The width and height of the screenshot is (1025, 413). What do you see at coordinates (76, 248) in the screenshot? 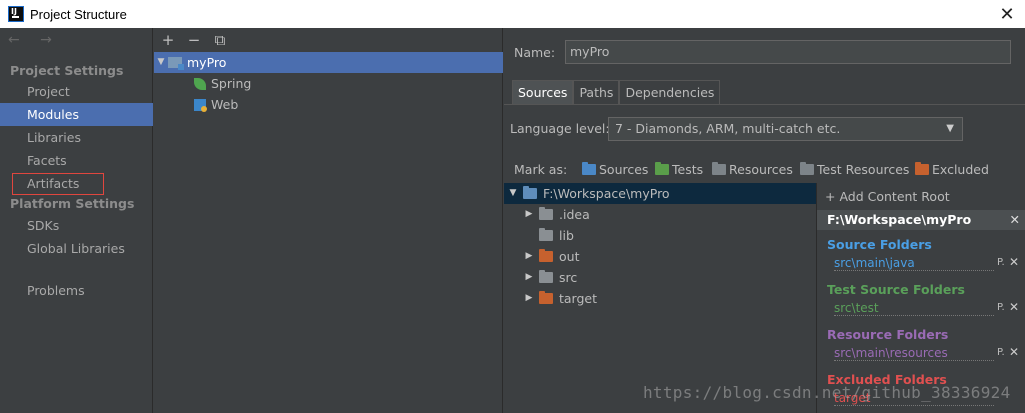
I see `sidebar-item-global-libraries: Global Libraries` at bounding box center [76, 248].